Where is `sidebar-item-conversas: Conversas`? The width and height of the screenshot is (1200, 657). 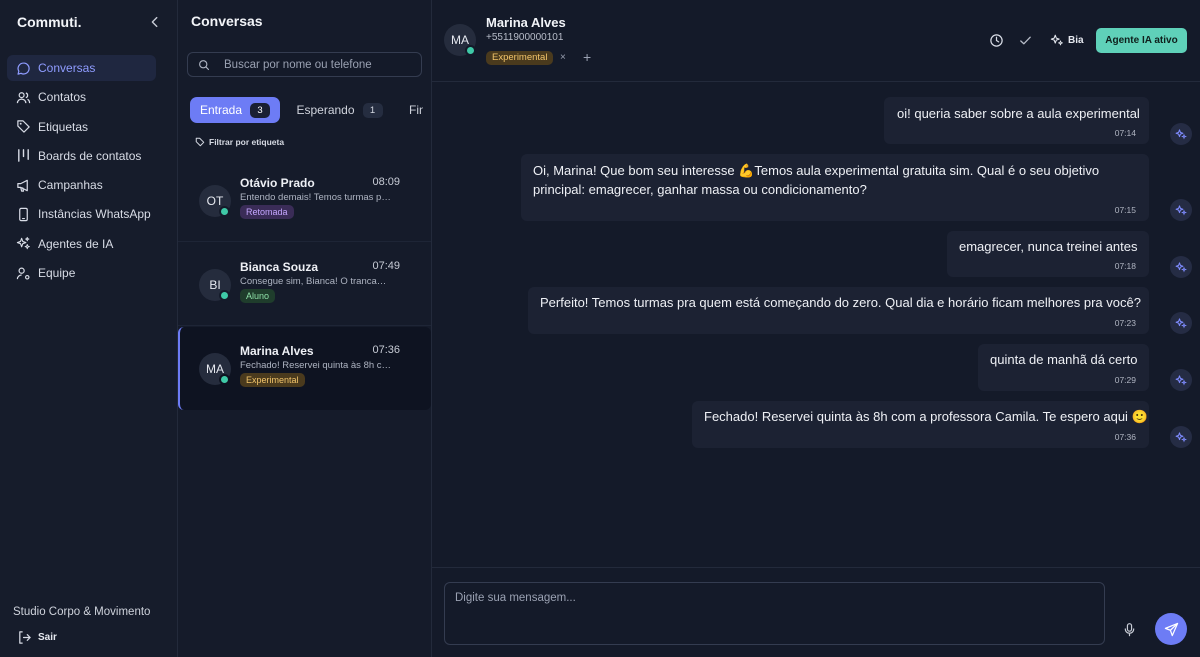 sidebar-item-conversas: Conversas is located at coordinates (81, 68).